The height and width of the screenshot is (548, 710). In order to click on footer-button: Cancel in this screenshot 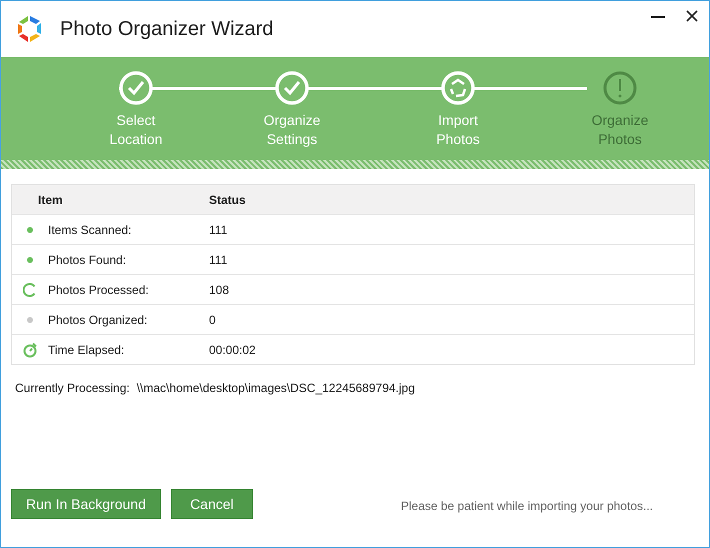, I will do `click(211, 504)`.